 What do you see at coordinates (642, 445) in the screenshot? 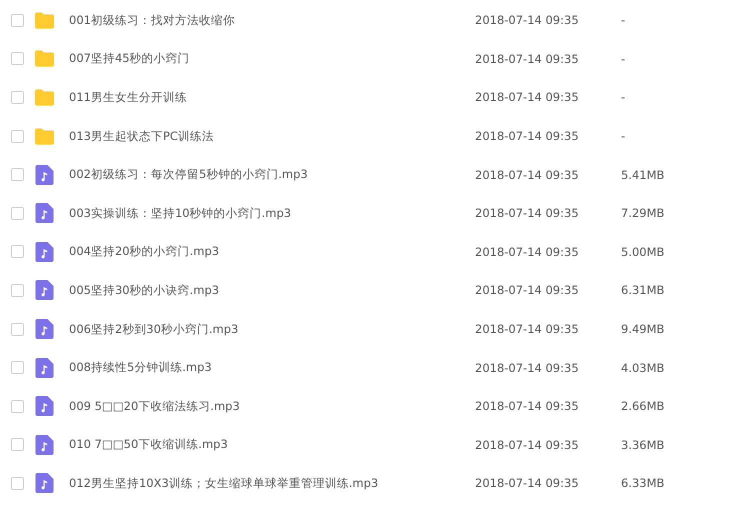
I see `file-size: 3.36MB` at bounding box center [642, 445].